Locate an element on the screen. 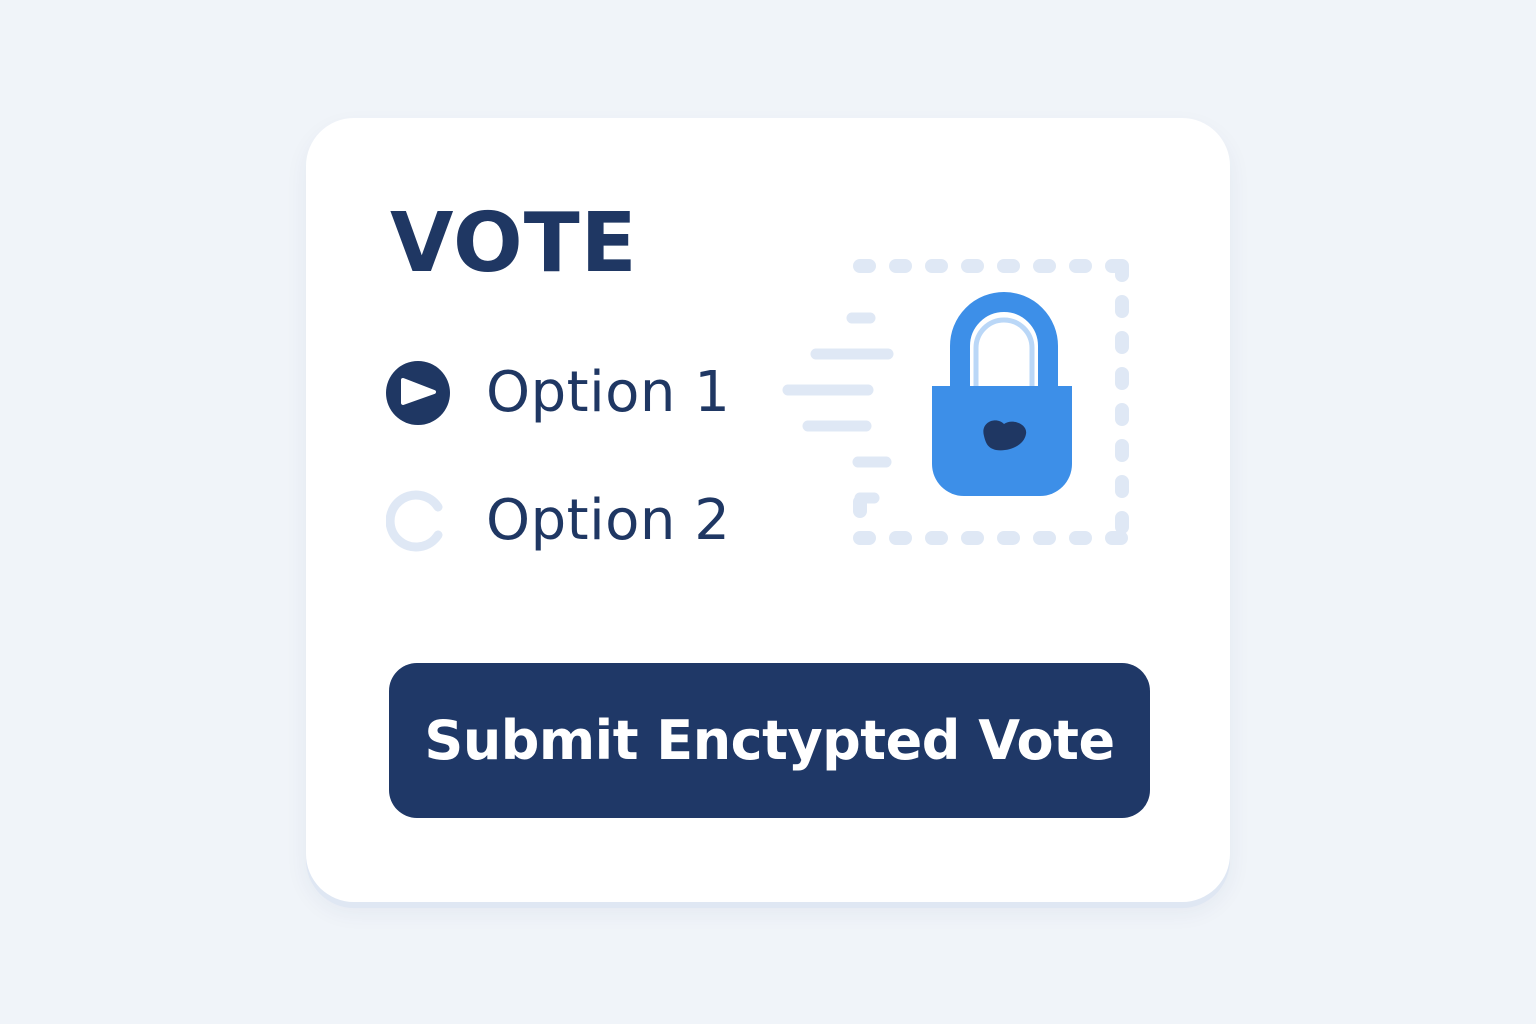 This screenshot has height=1024, width=1536. motion-lines is located at coordinates (838, 408).